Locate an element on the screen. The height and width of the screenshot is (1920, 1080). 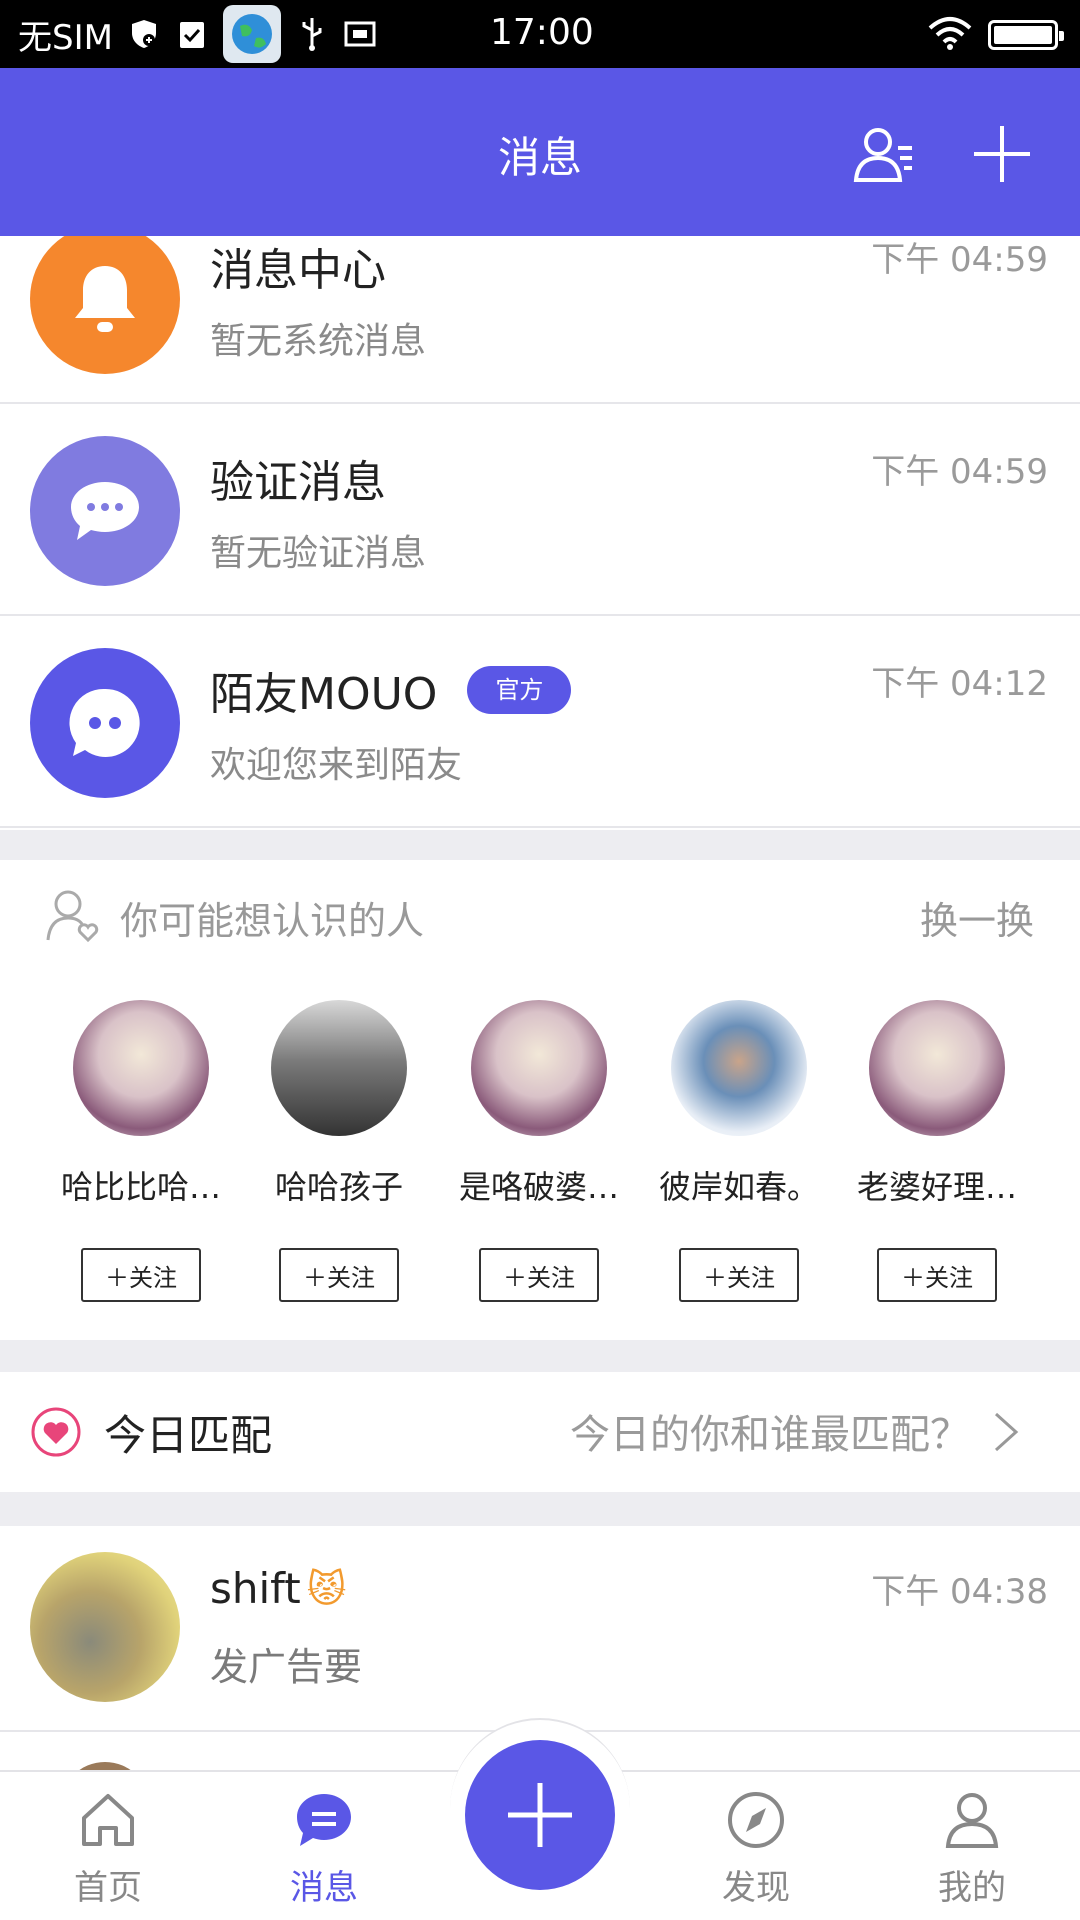
chat-name: shift is located at coordinates (255, 1588).